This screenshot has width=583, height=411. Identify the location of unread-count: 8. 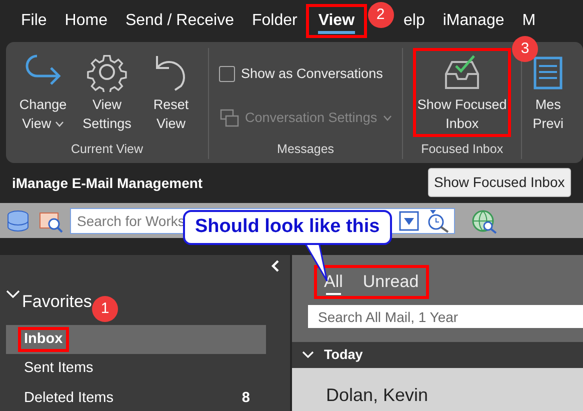
(246, 398).